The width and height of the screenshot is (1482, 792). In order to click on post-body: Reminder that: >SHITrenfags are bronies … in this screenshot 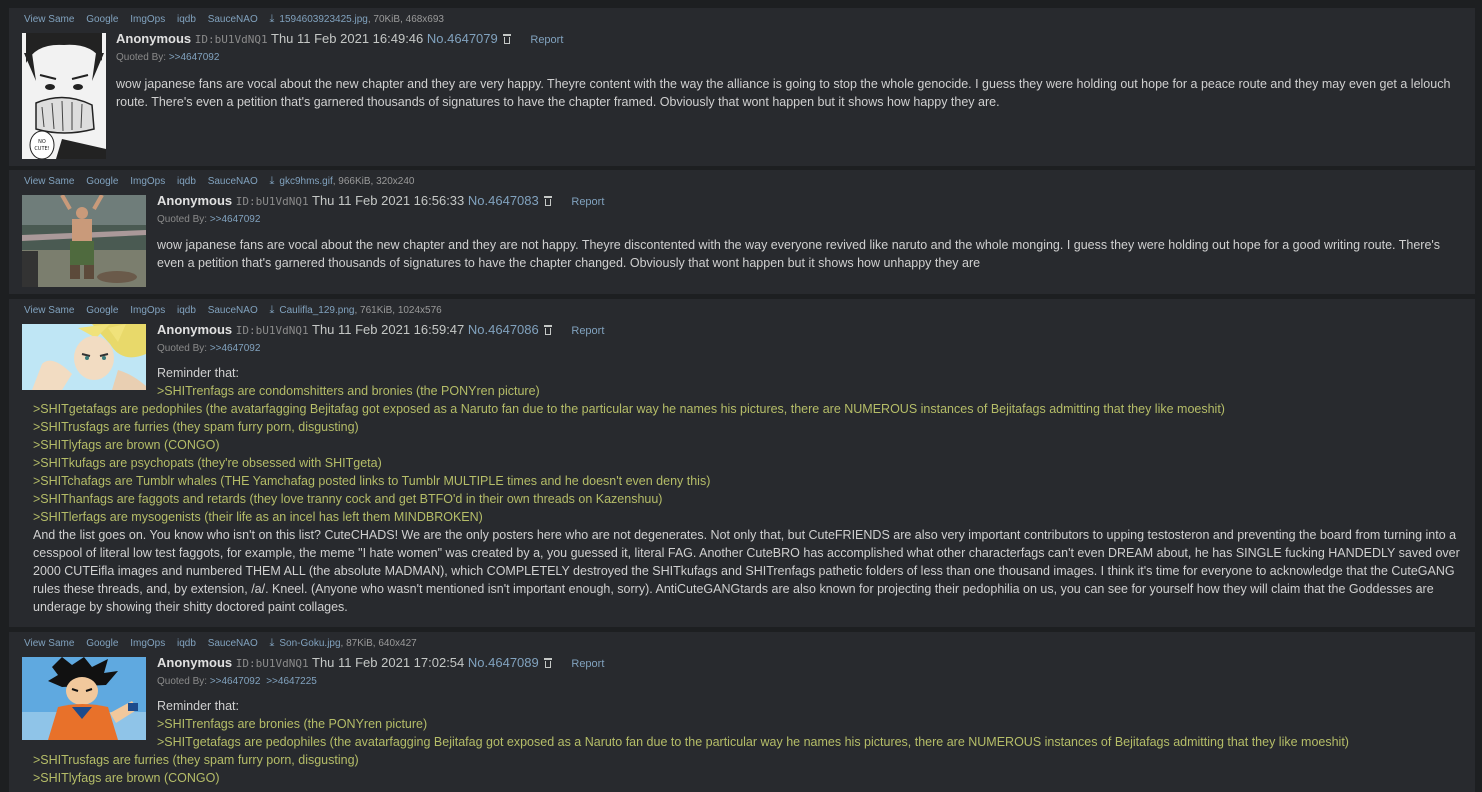, I will do `click(753, 724)`.